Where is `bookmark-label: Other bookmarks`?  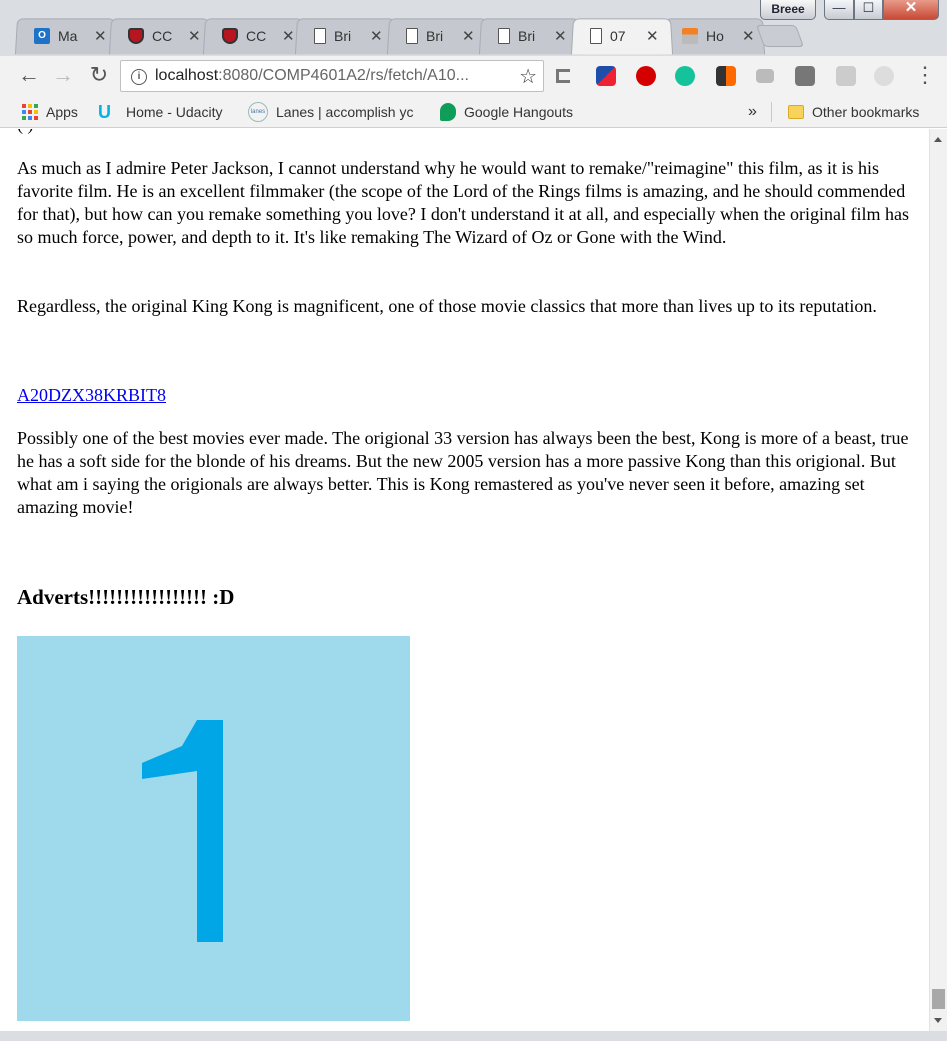 bookmark-label: Other bookmarks is located at coordinates (866, 112).